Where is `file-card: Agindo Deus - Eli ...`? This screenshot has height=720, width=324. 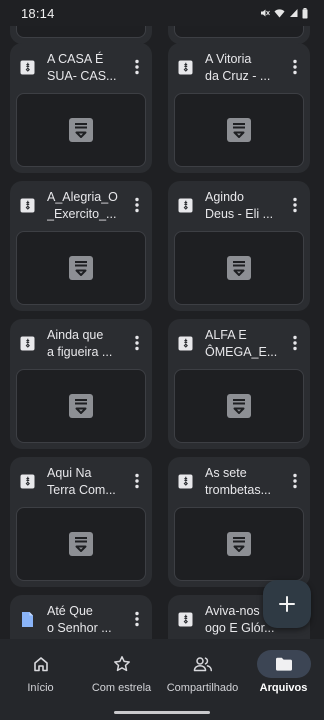 file-card: Agindo Deus - Eli ... is located at coordinates (239, 246).